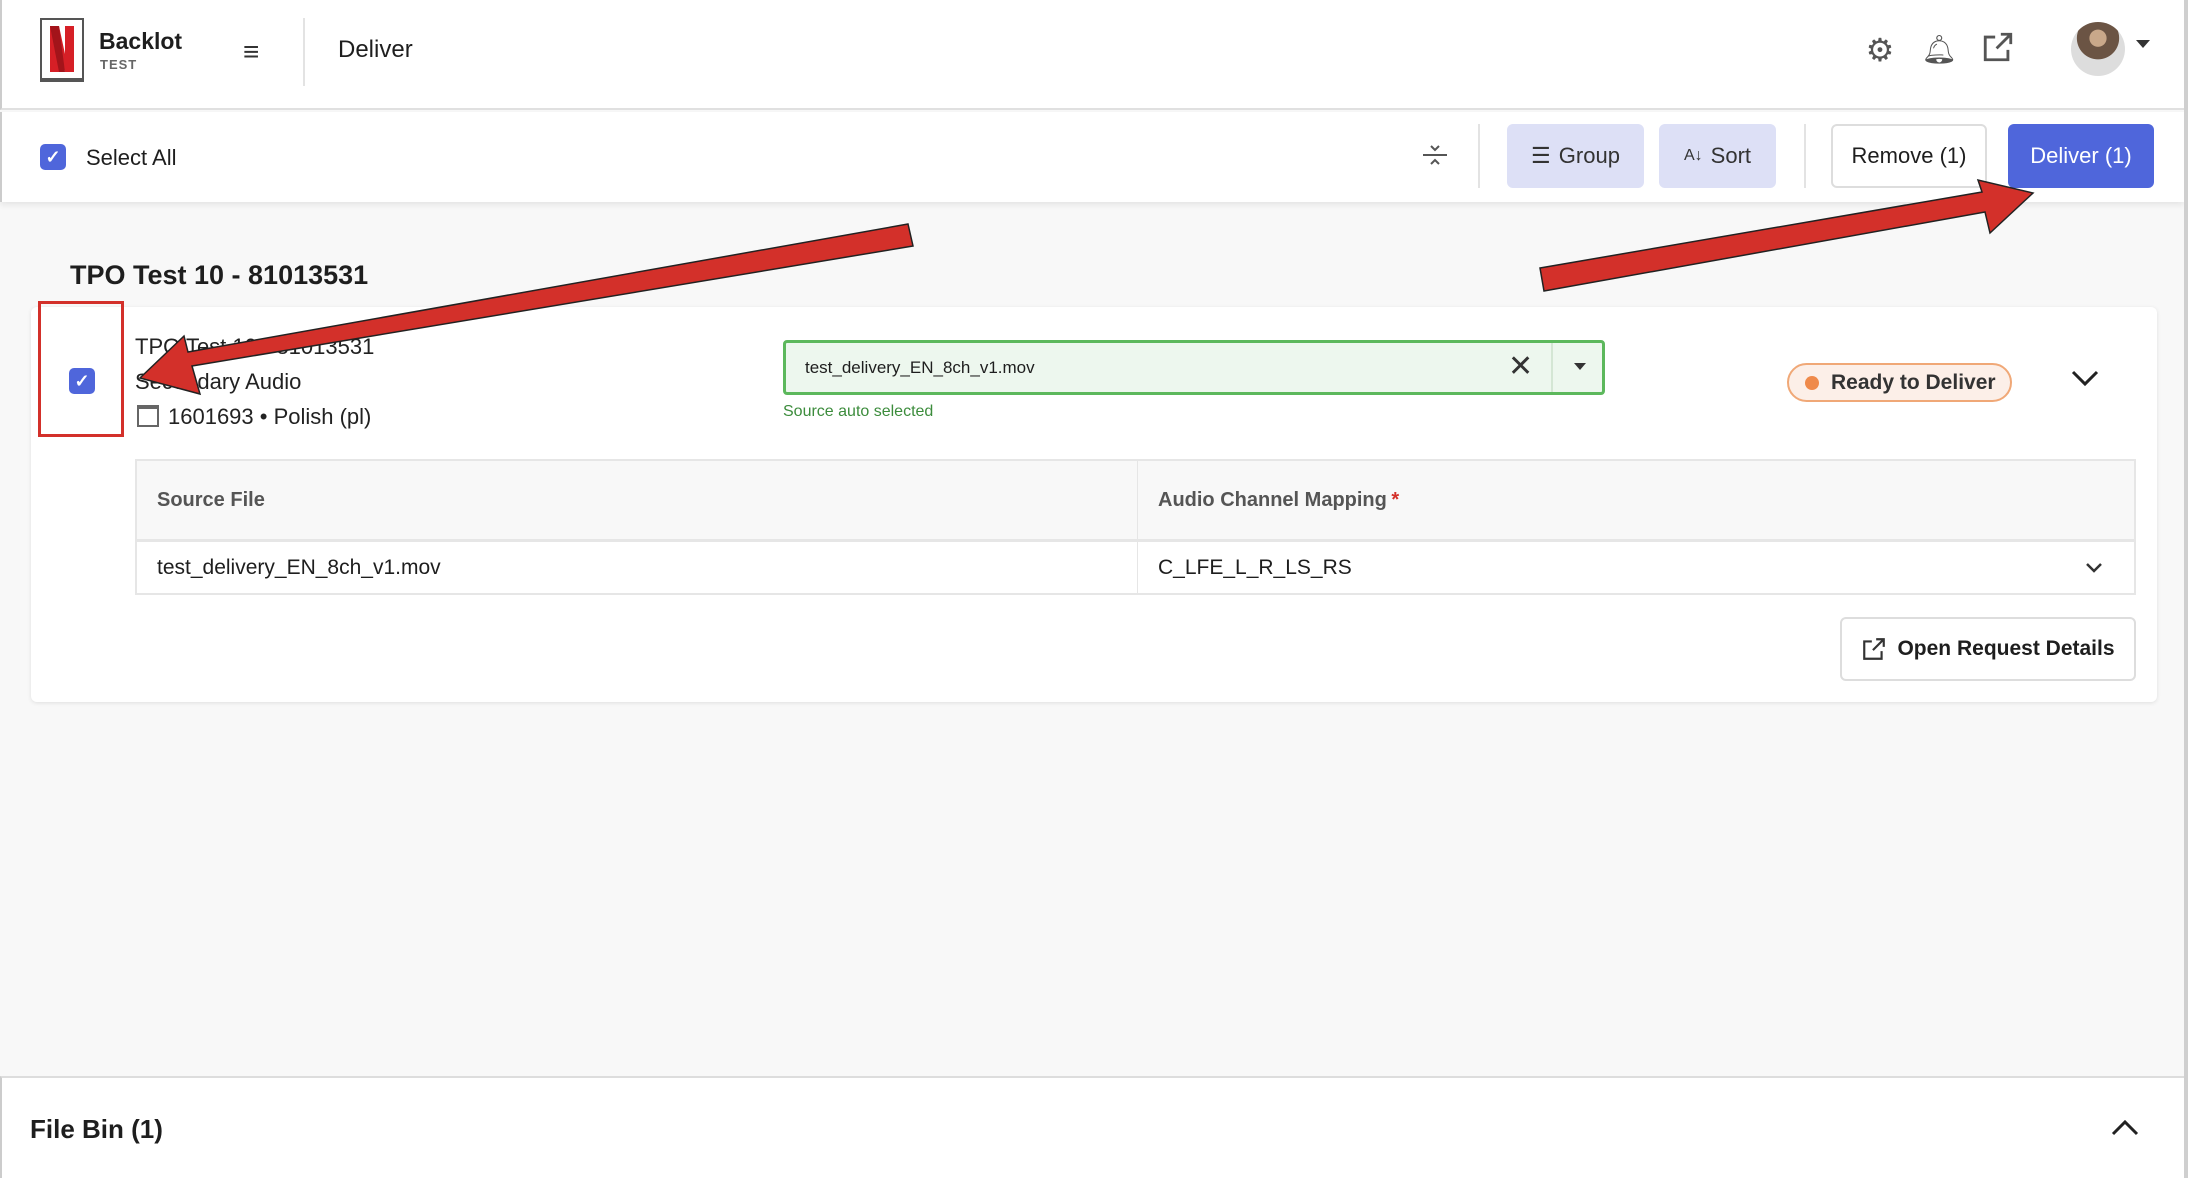 The image size is (2188, 1178). Describe the element at coordinates (211, 499) in the screenshot. I see `header-source-file: Source File` at that location.